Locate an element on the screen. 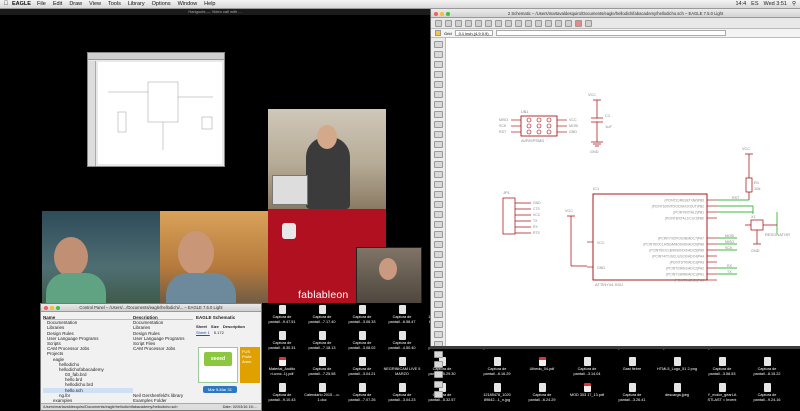  menu-options: Options is located at coordinates (161, 4).